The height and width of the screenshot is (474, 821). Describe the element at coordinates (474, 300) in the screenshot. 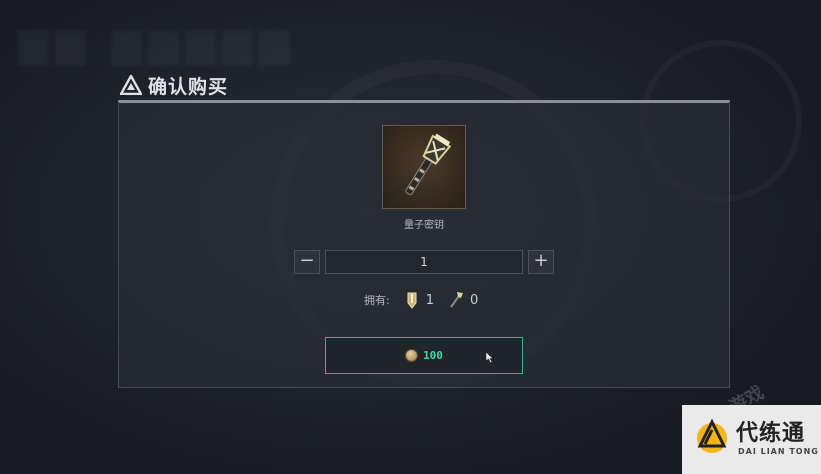

I see `owned-count-key: 0` at that location.